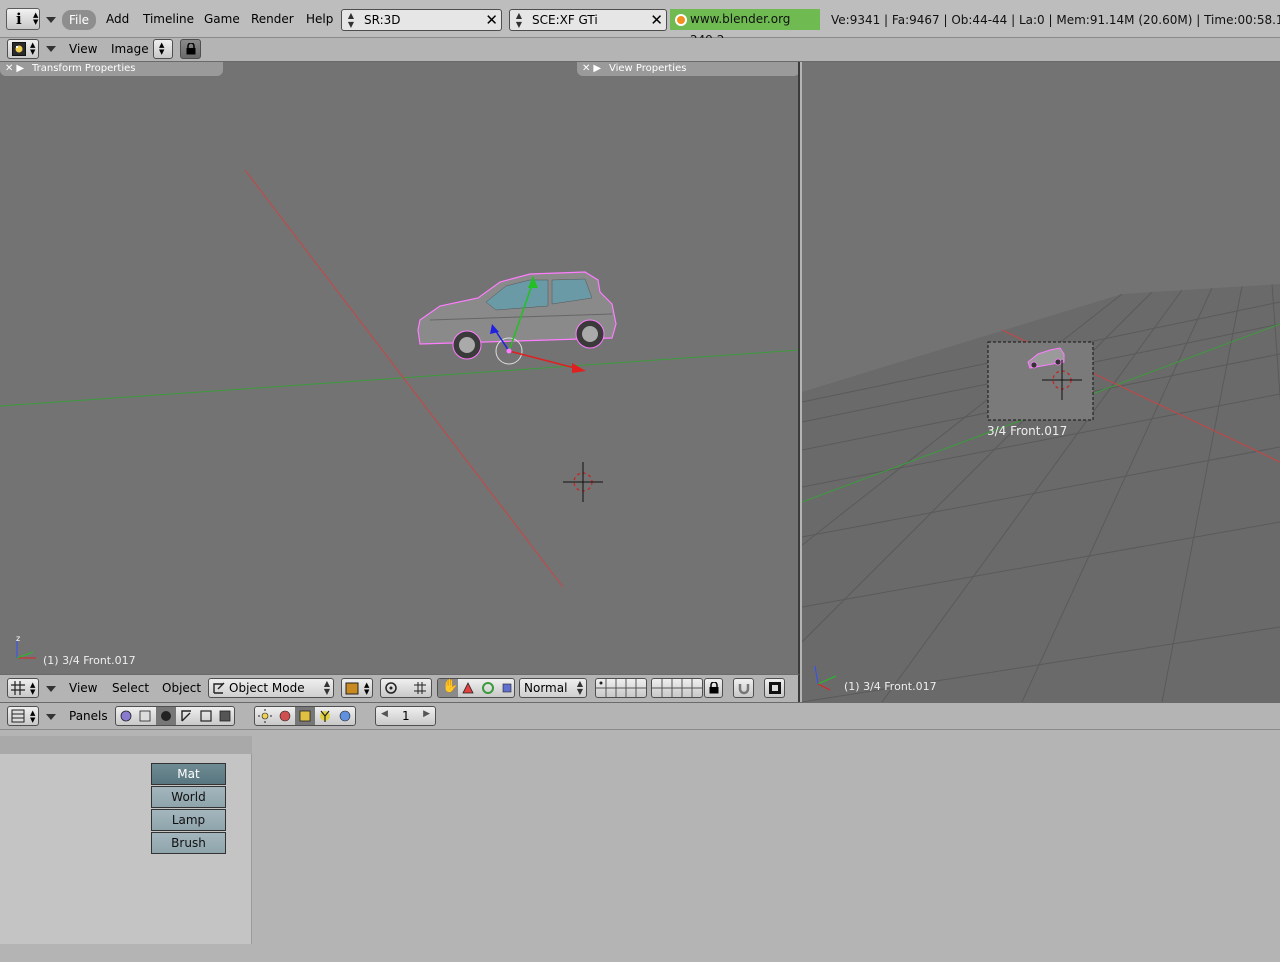 The width and height of the screenshot is (1280, 962). I want to click on solid-draw-icon, so click(352, 688).